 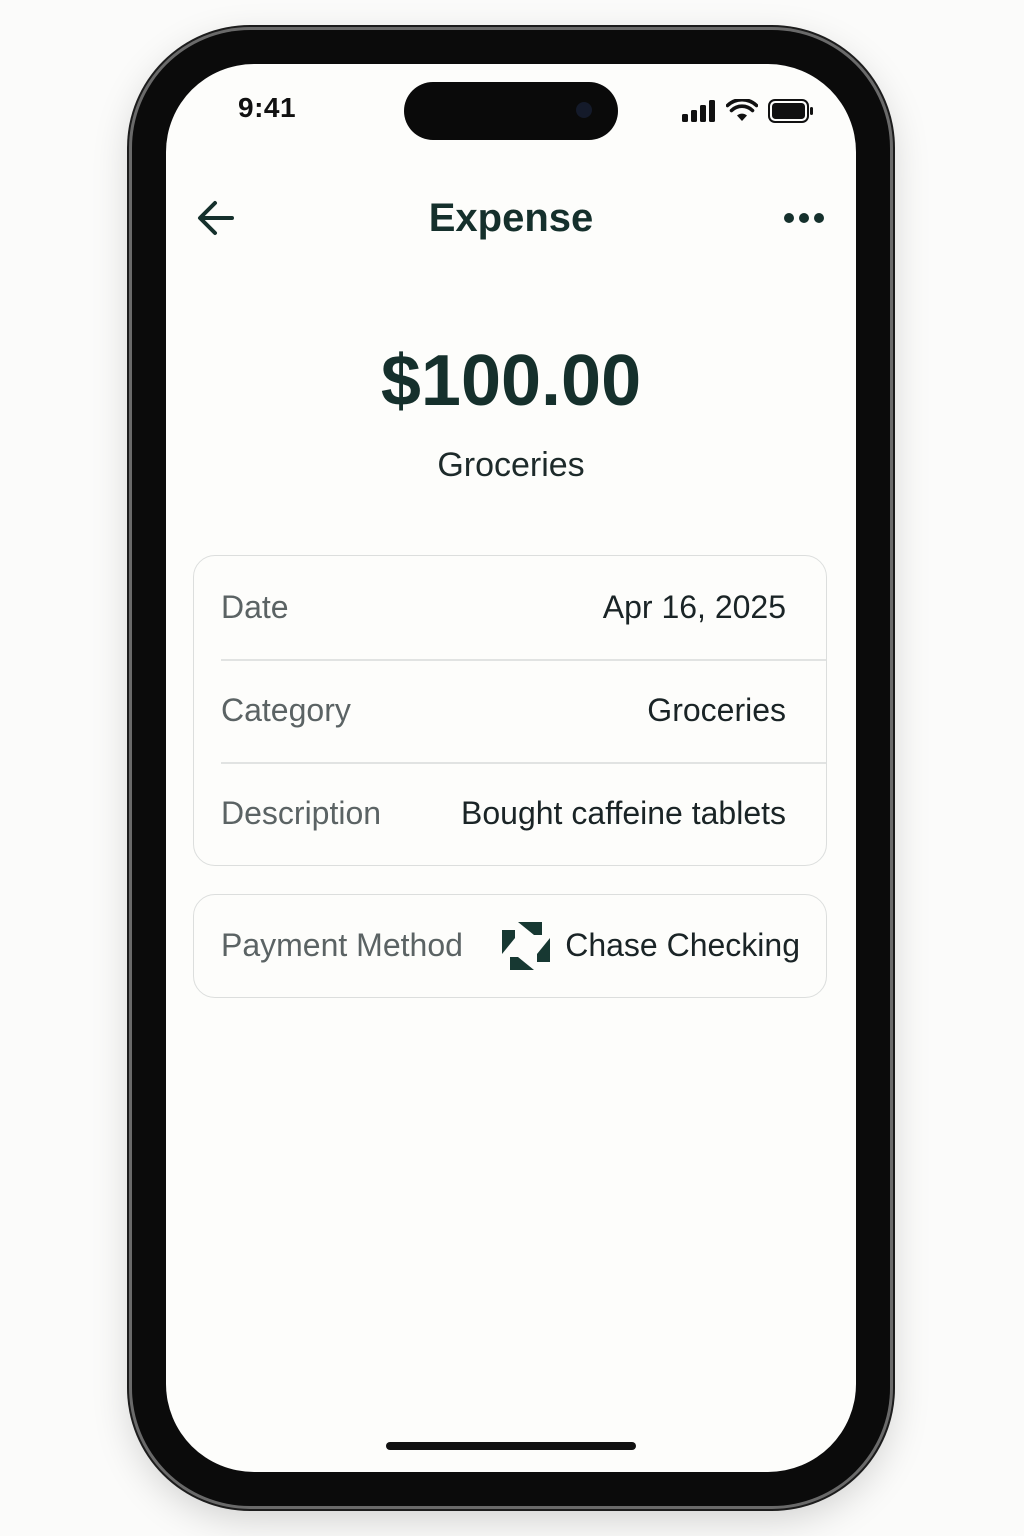 I want to click on chase-logo-icon, so click(x=526, y=945).